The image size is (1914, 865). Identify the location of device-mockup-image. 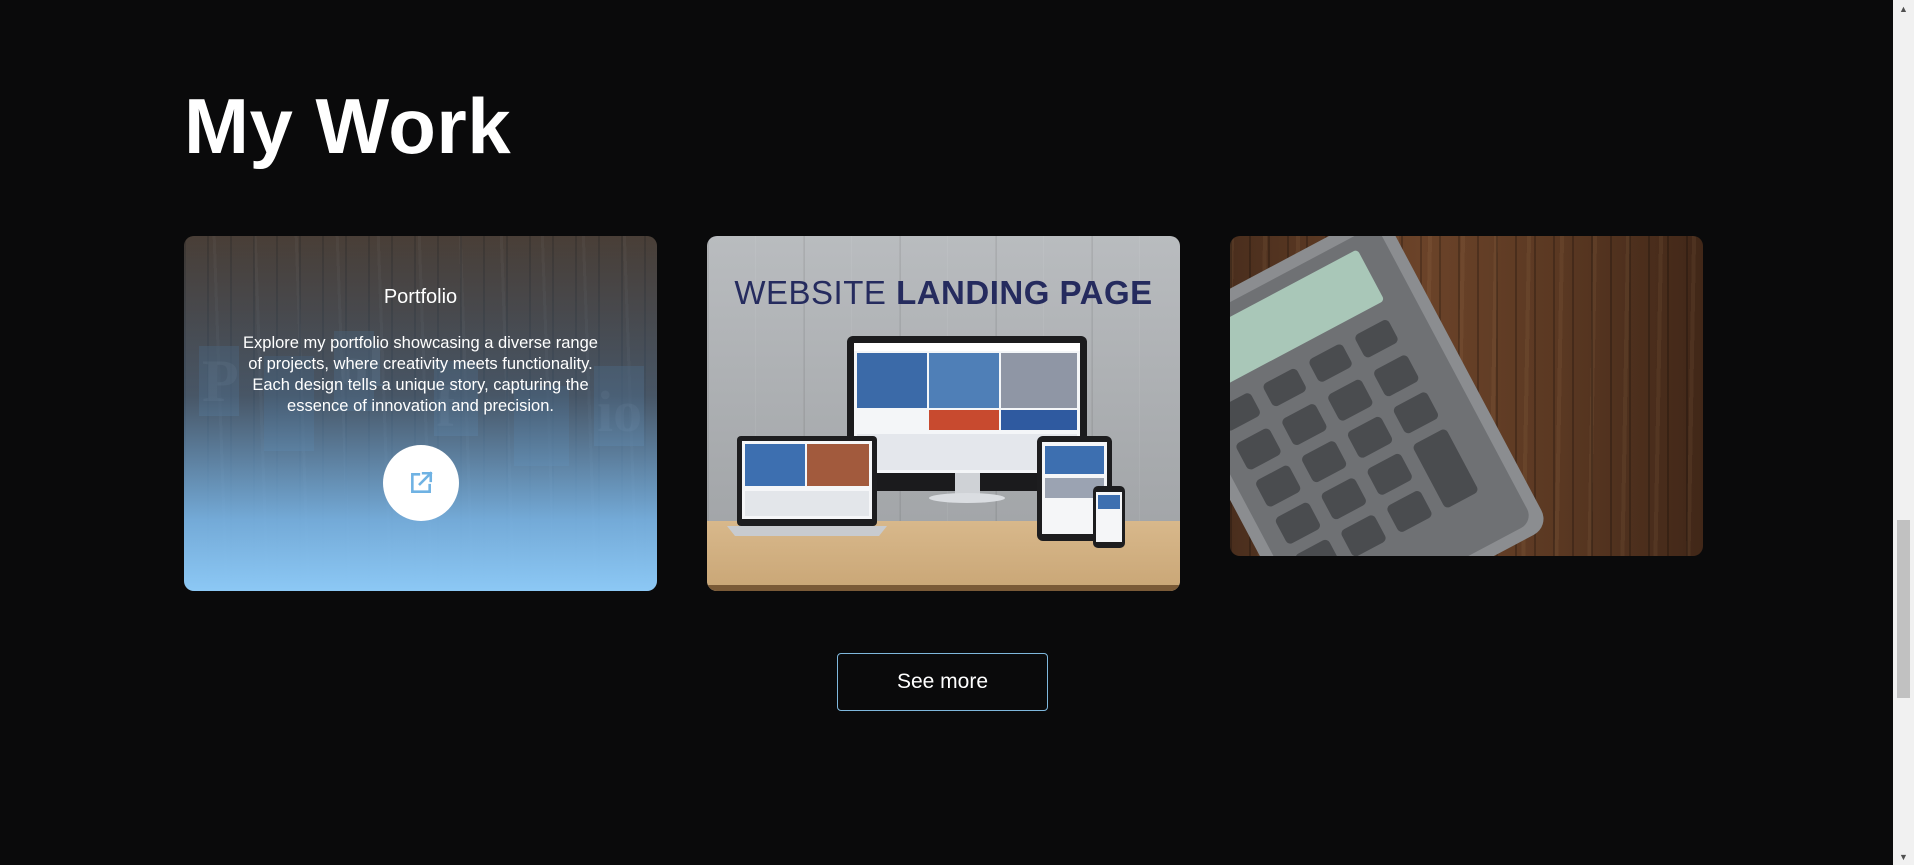
(926, 442).